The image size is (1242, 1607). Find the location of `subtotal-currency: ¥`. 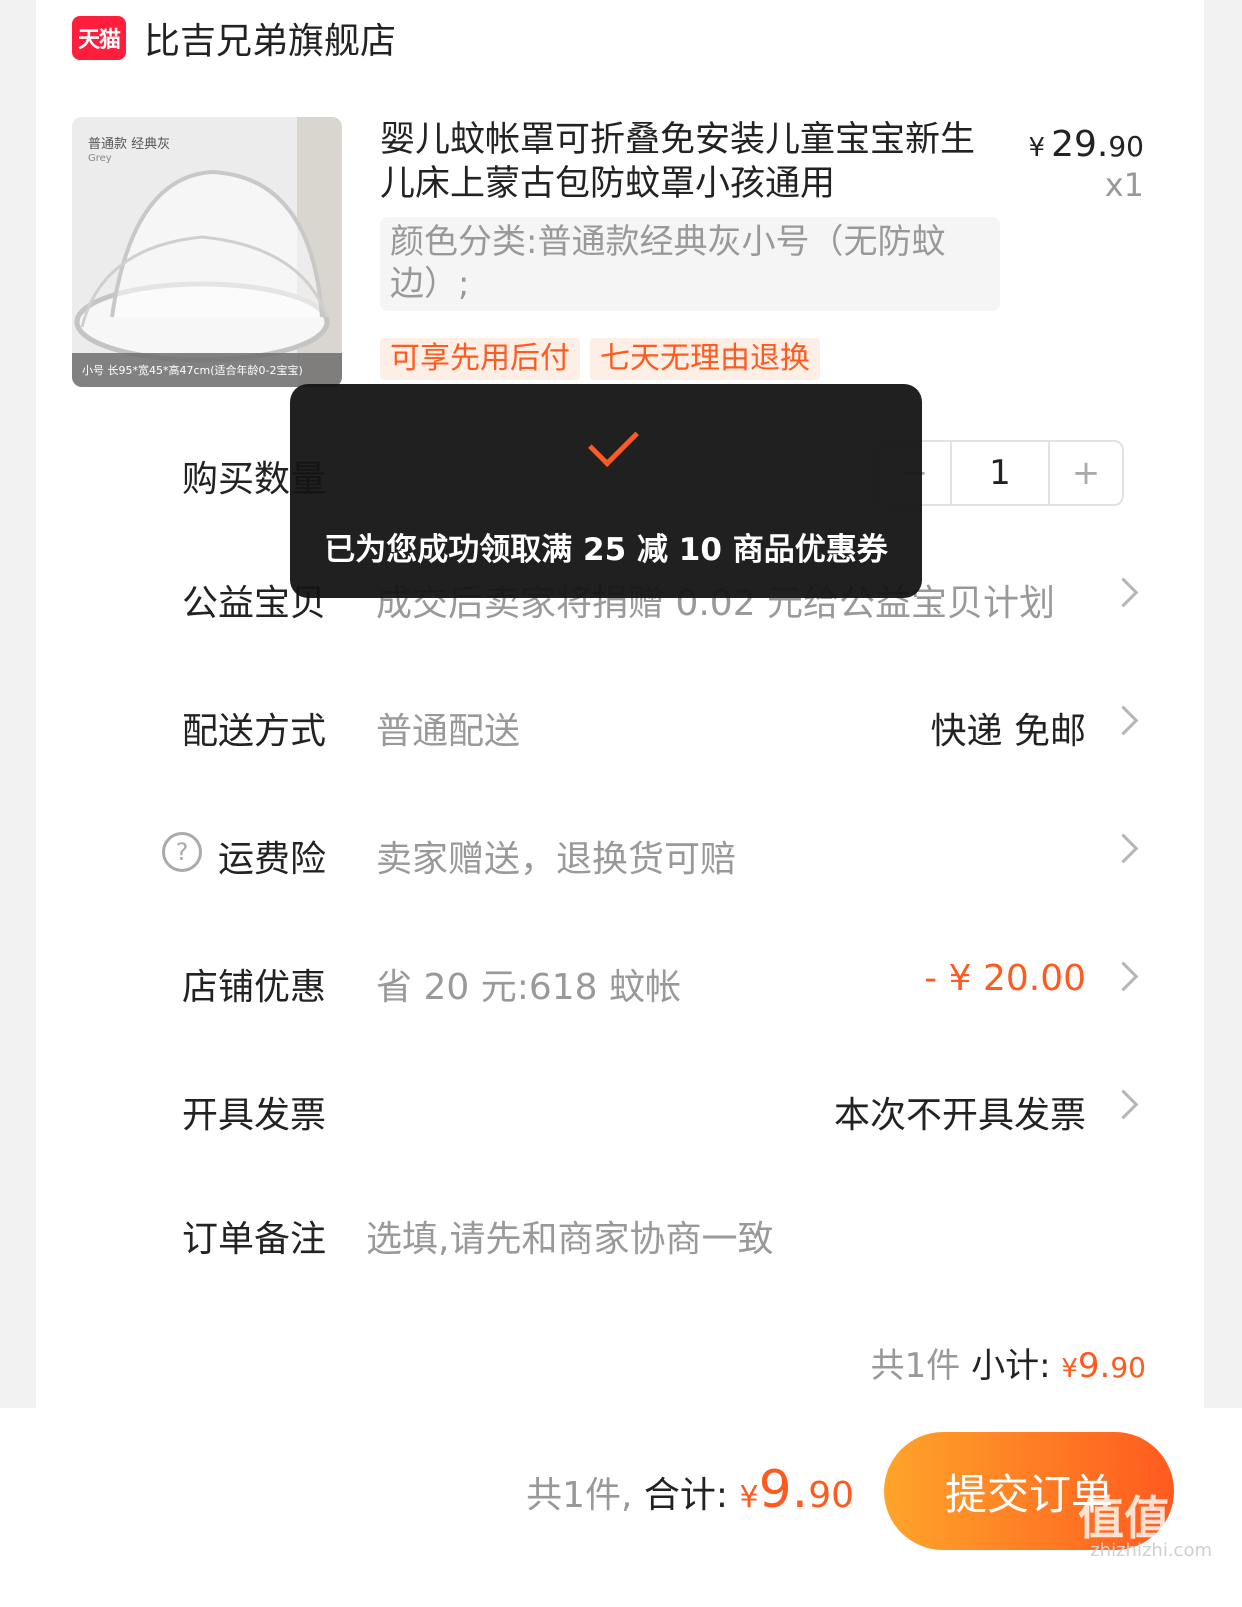

subtotal-currency: ¥ is located at coordinates (1069, 1369).